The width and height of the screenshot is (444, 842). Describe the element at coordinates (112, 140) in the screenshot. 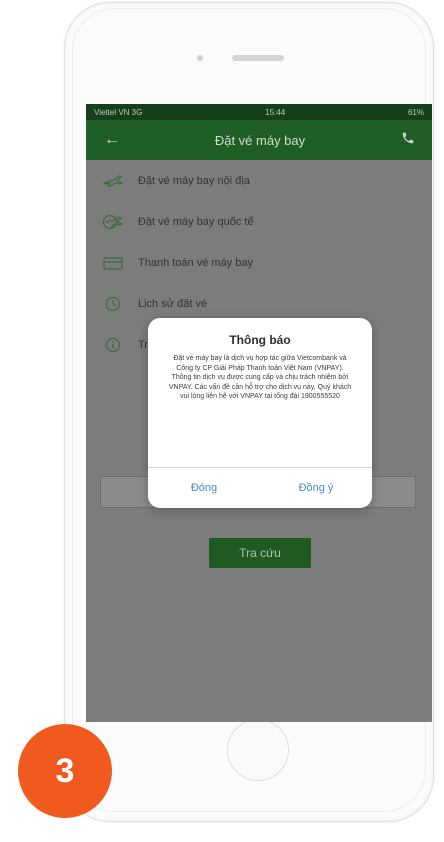

I see `back-arrow-icon: ←` at that location.